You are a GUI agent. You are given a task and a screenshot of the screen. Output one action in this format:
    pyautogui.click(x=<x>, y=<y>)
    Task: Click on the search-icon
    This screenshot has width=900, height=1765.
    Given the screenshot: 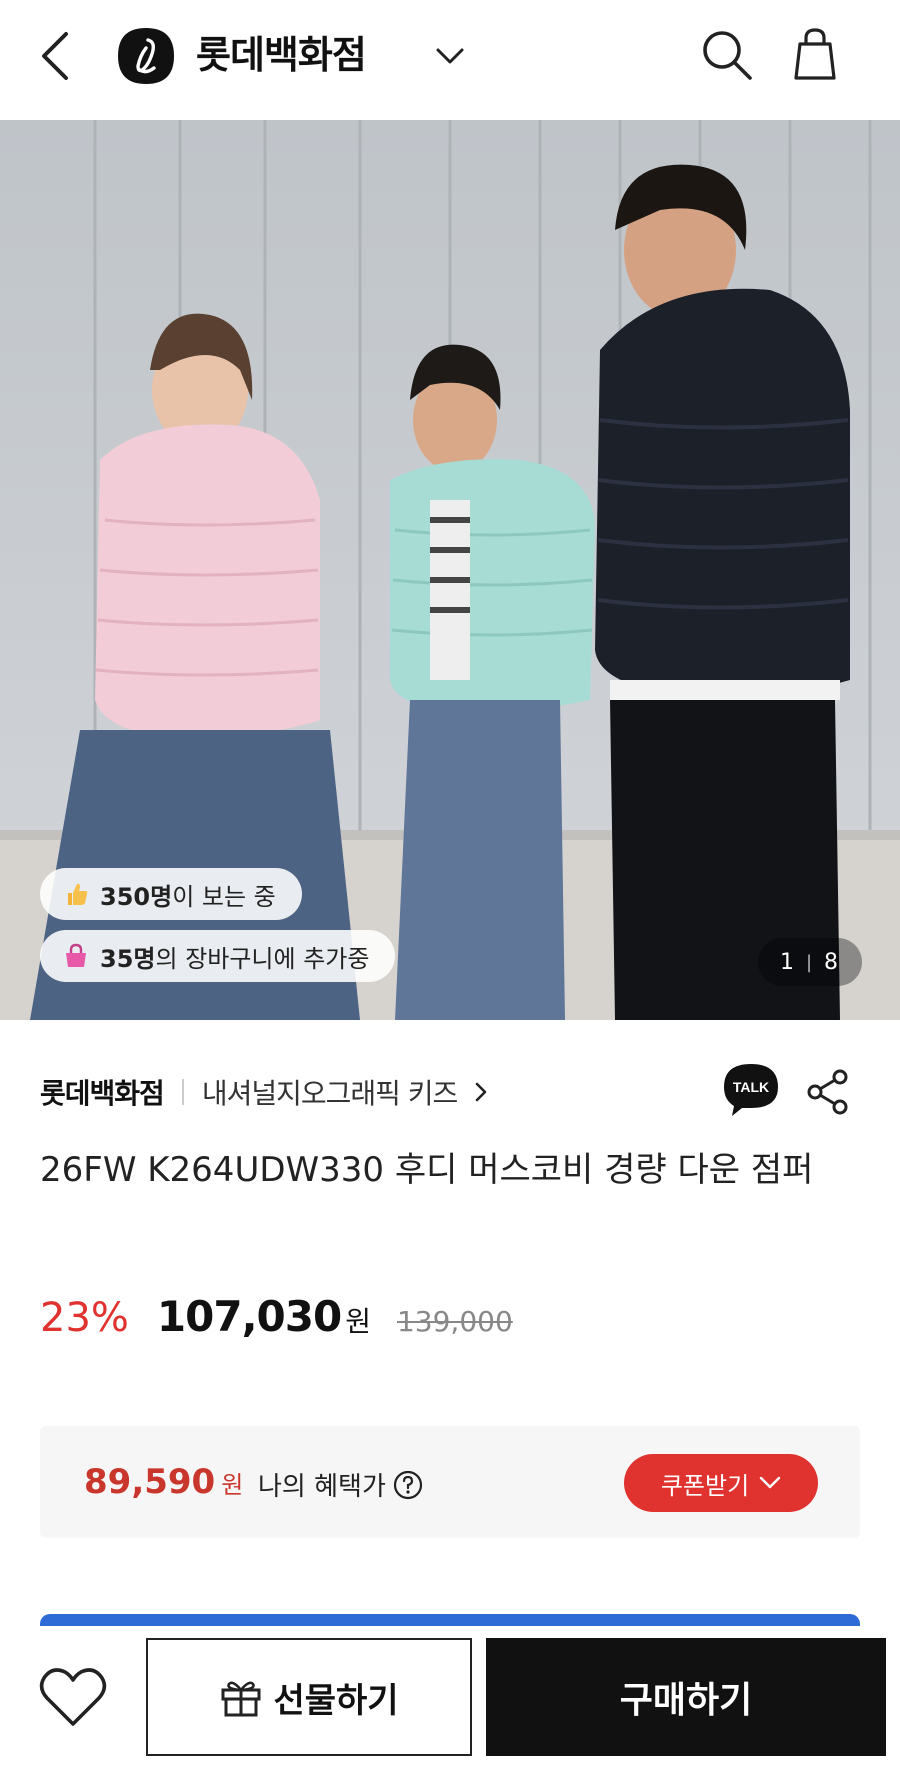 What is the action you would take?
    pyautogui.click(x=727, y=55)
    